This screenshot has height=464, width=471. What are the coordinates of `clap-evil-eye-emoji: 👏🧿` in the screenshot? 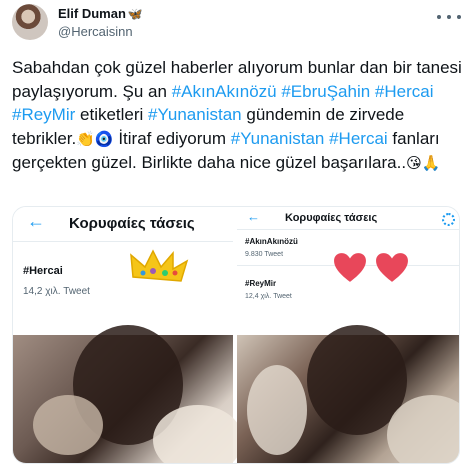 It's located at (95, 138).